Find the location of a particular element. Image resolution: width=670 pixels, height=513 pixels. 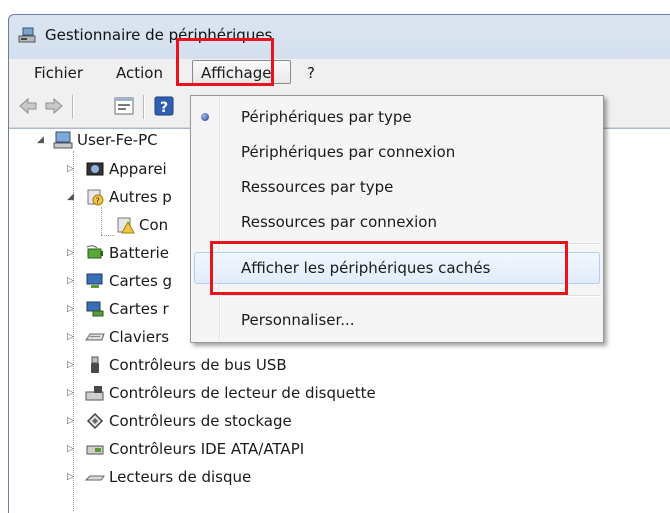

menu-item-devices-by-connection: Périphériques par connexion is located at coordinates (348, 152).